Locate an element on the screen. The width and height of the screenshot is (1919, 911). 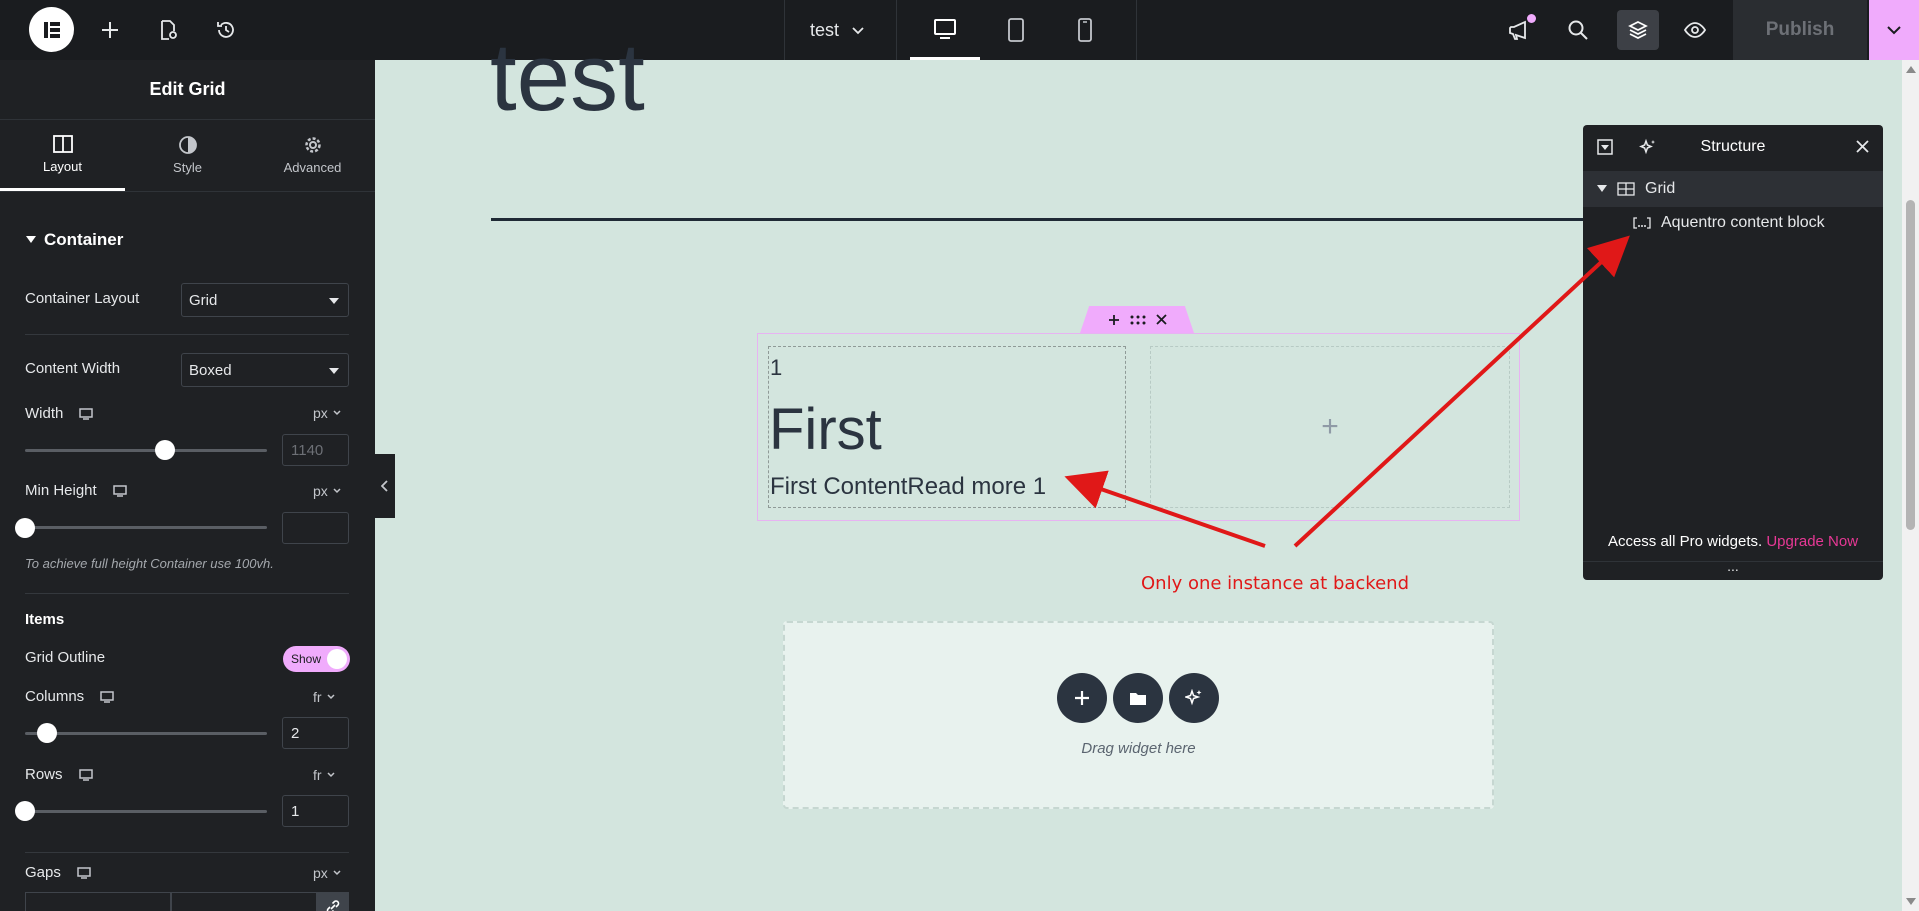
width-unit: px is located at coordinates (320, 413).